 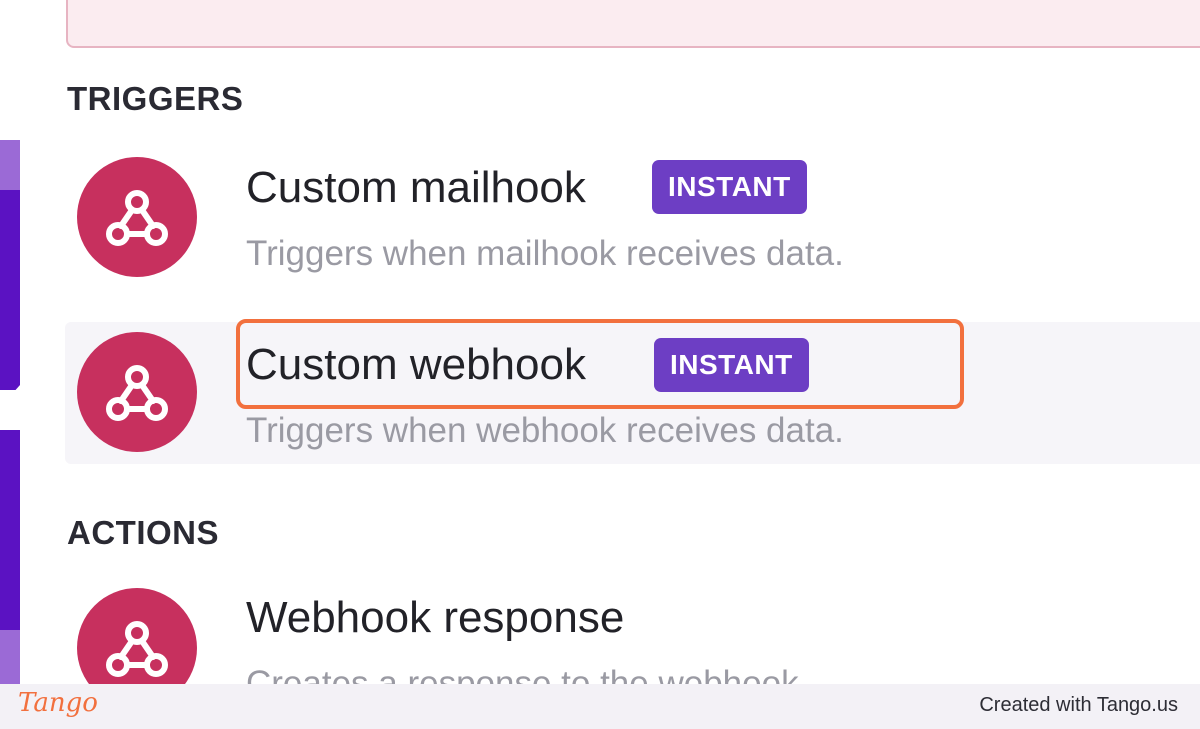 I want to click on module-description: Triggers when mailhook receives data., so click(x=545, y=253).